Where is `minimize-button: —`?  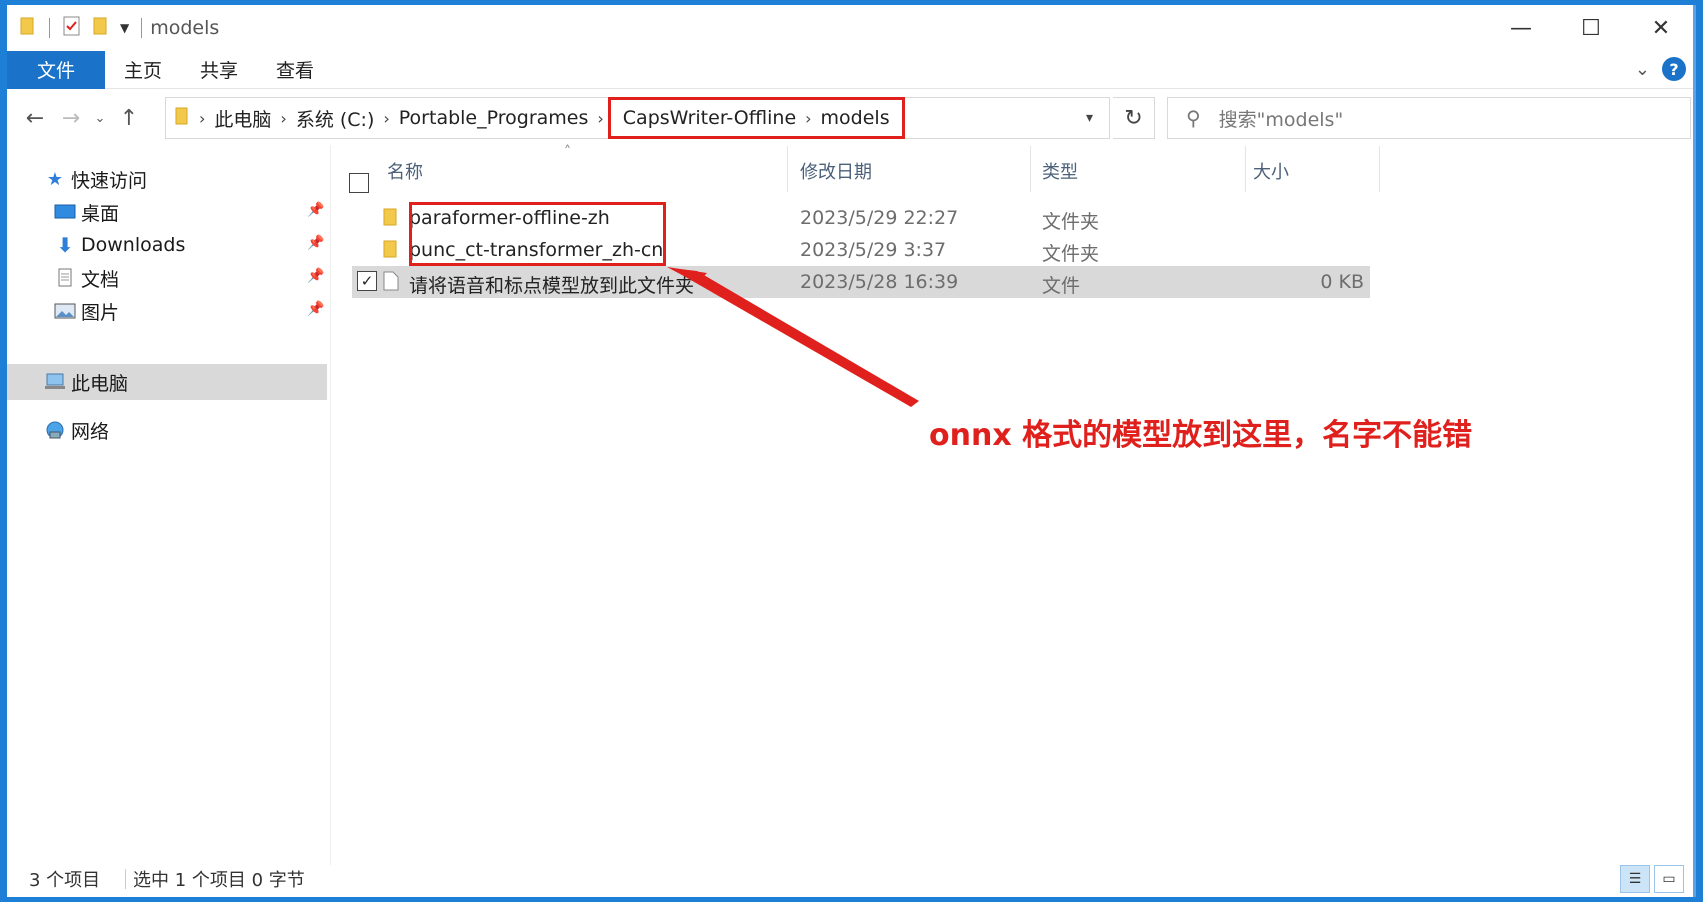 minimize-button: — is located at coordinates (1521, 28).